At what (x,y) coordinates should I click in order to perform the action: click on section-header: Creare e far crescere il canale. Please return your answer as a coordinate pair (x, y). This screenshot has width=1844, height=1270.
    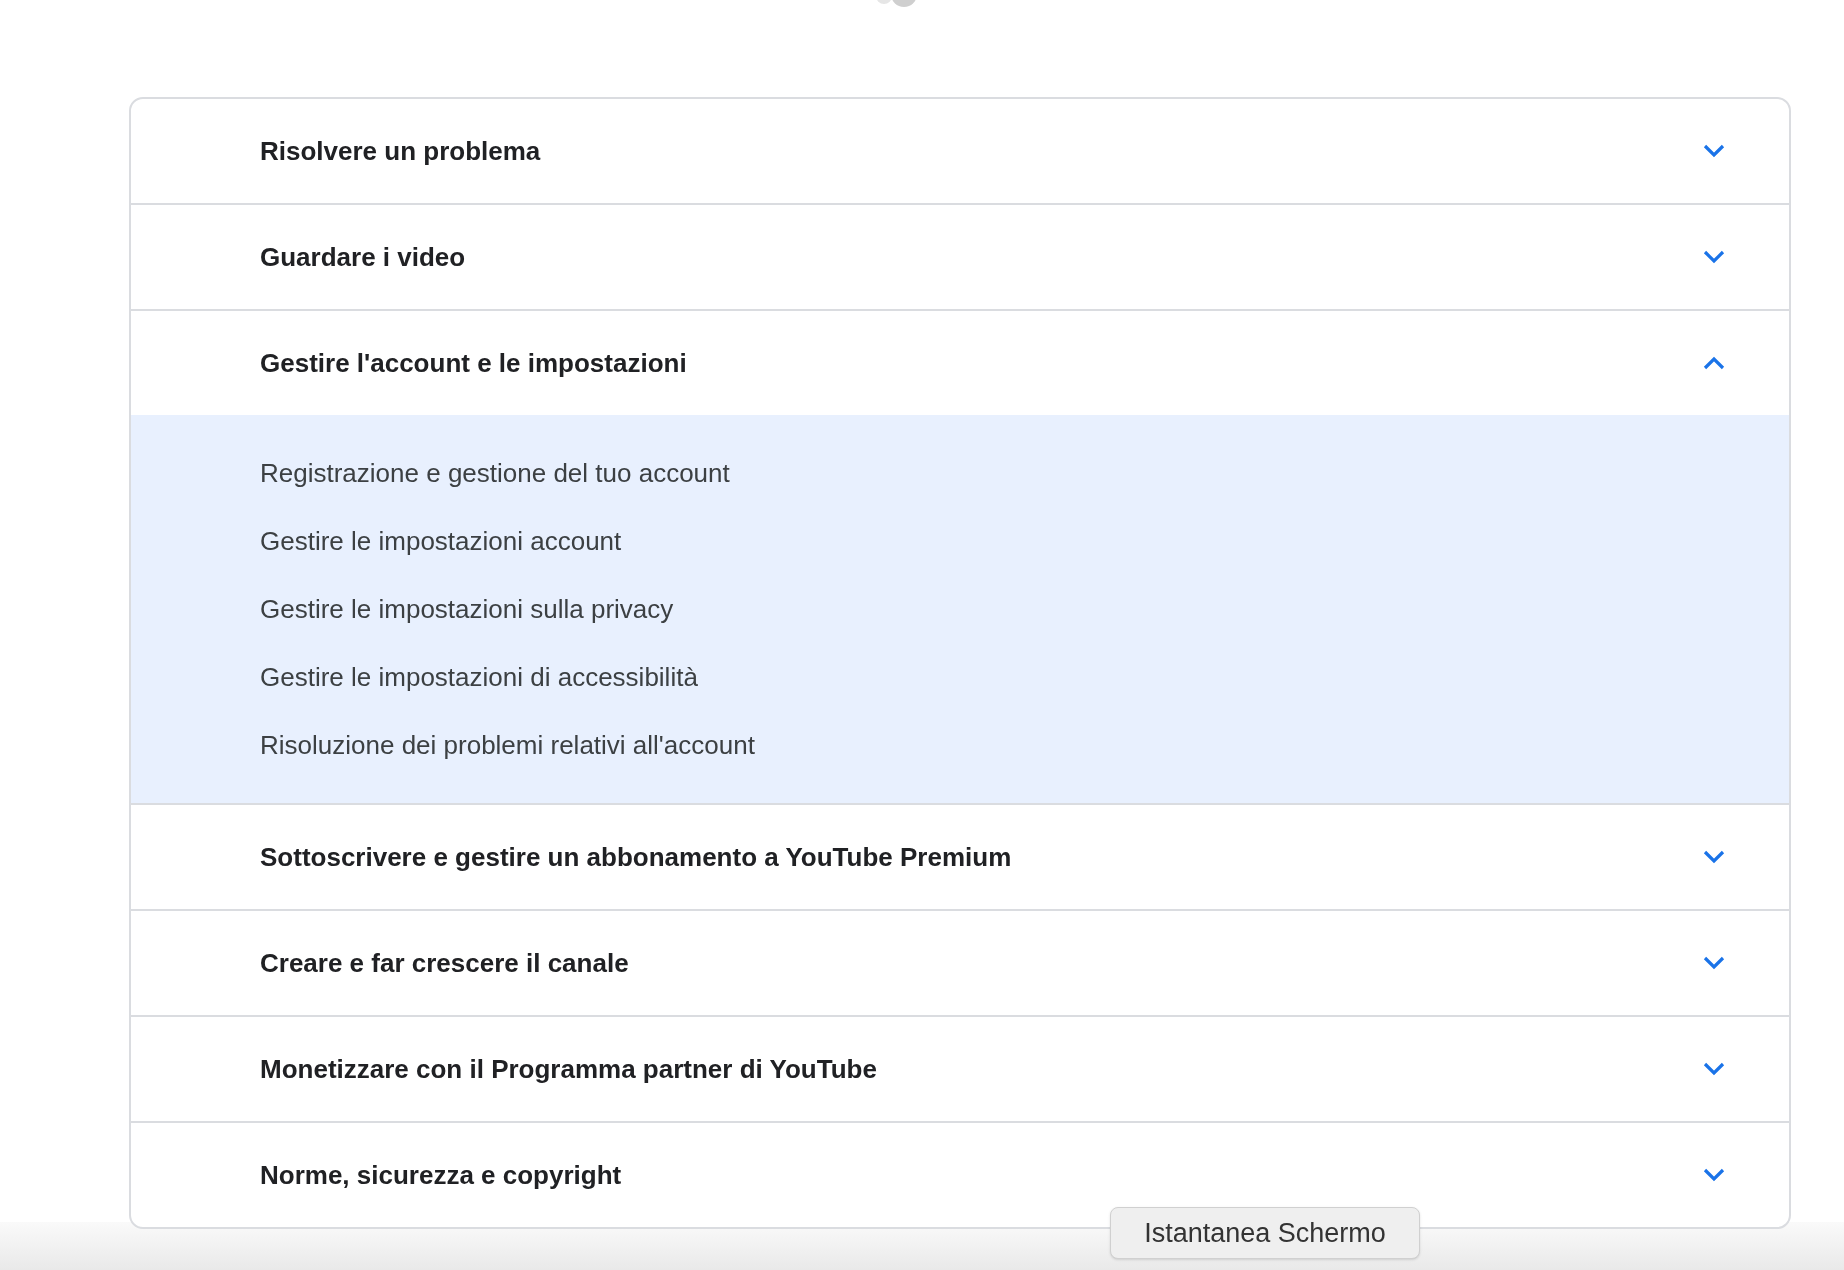
    Looking at the image, I should click on (960, 963).